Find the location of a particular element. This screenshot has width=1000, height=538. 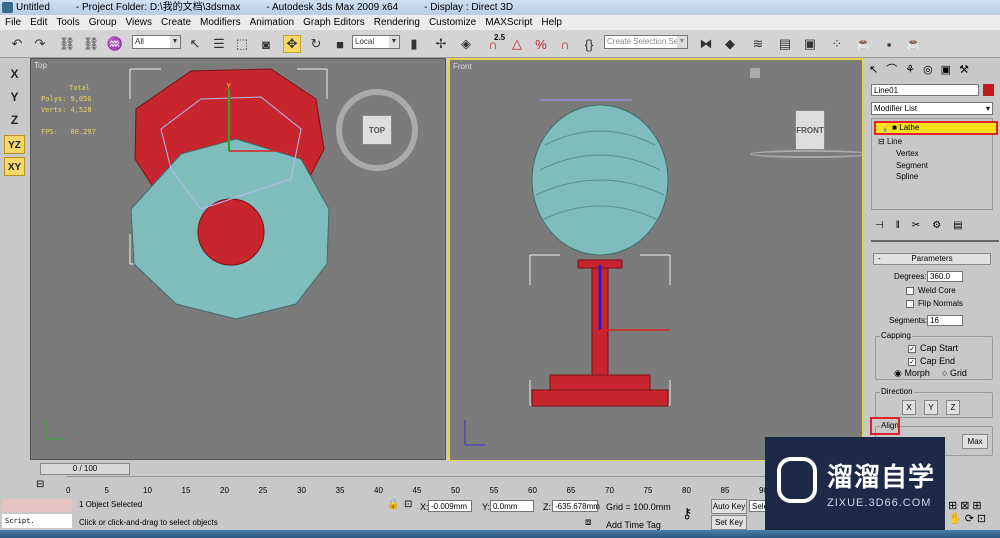

material-editor-icon: ⁘ is located at coordinates (837, 44).